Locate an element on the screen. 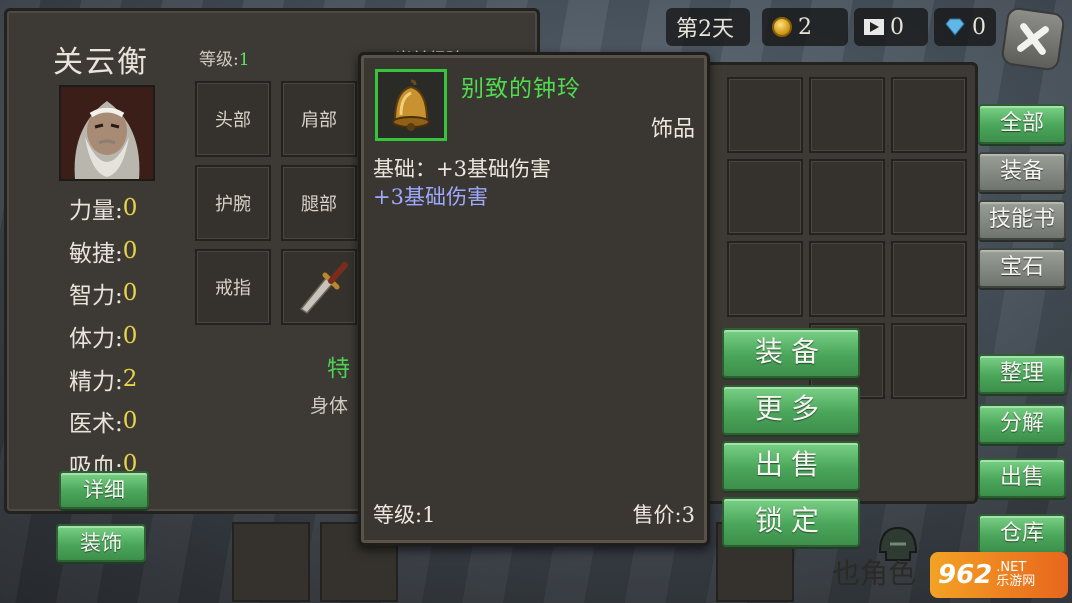  stat-label: 敏捷: is located at coordinates (96, 253).